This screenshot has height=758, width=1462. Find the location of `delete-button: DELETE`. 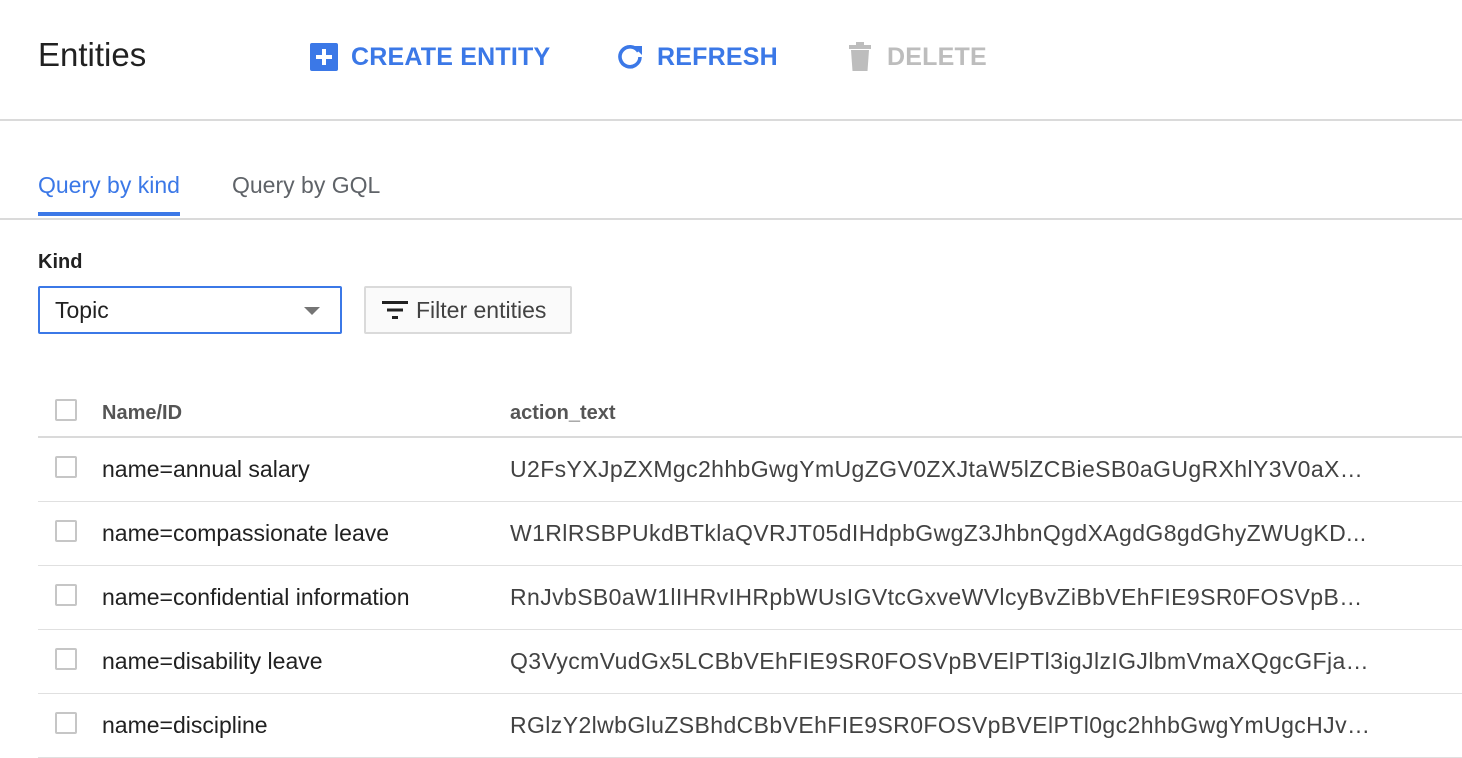

delete-button: DELETE is located at coordinates (916, 57).